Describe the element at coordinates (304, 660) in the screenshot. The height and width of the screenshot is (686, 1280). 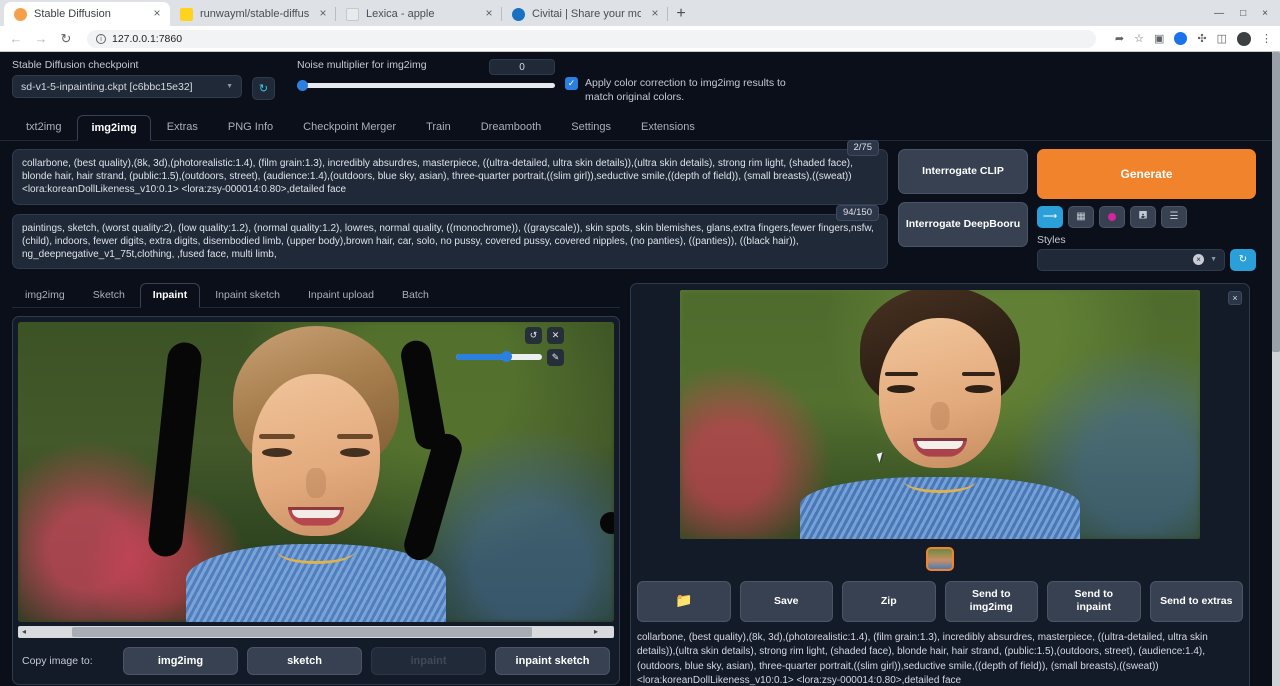
I see `copy-to-sketch-button: sketch` at that location.